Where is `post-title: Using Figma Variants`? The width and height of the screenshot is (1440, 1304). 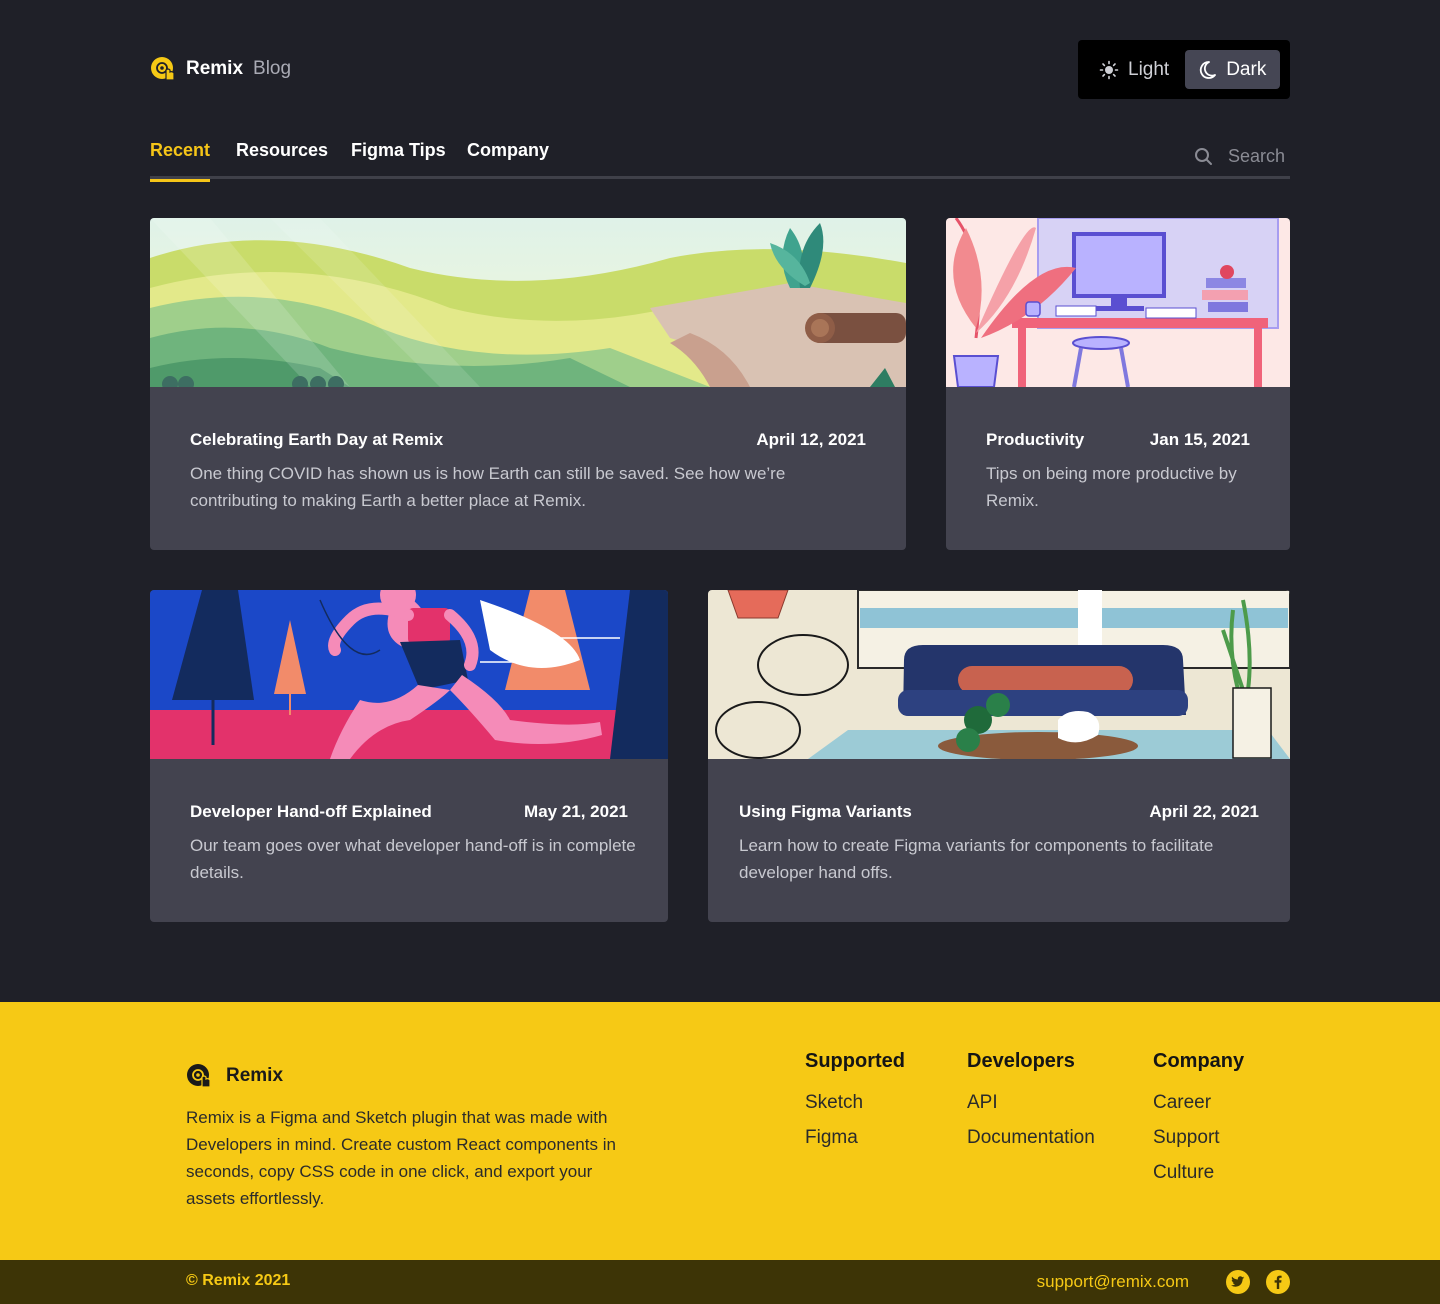
post-title: Using Figma Variants is located at coordinates (825, 811).